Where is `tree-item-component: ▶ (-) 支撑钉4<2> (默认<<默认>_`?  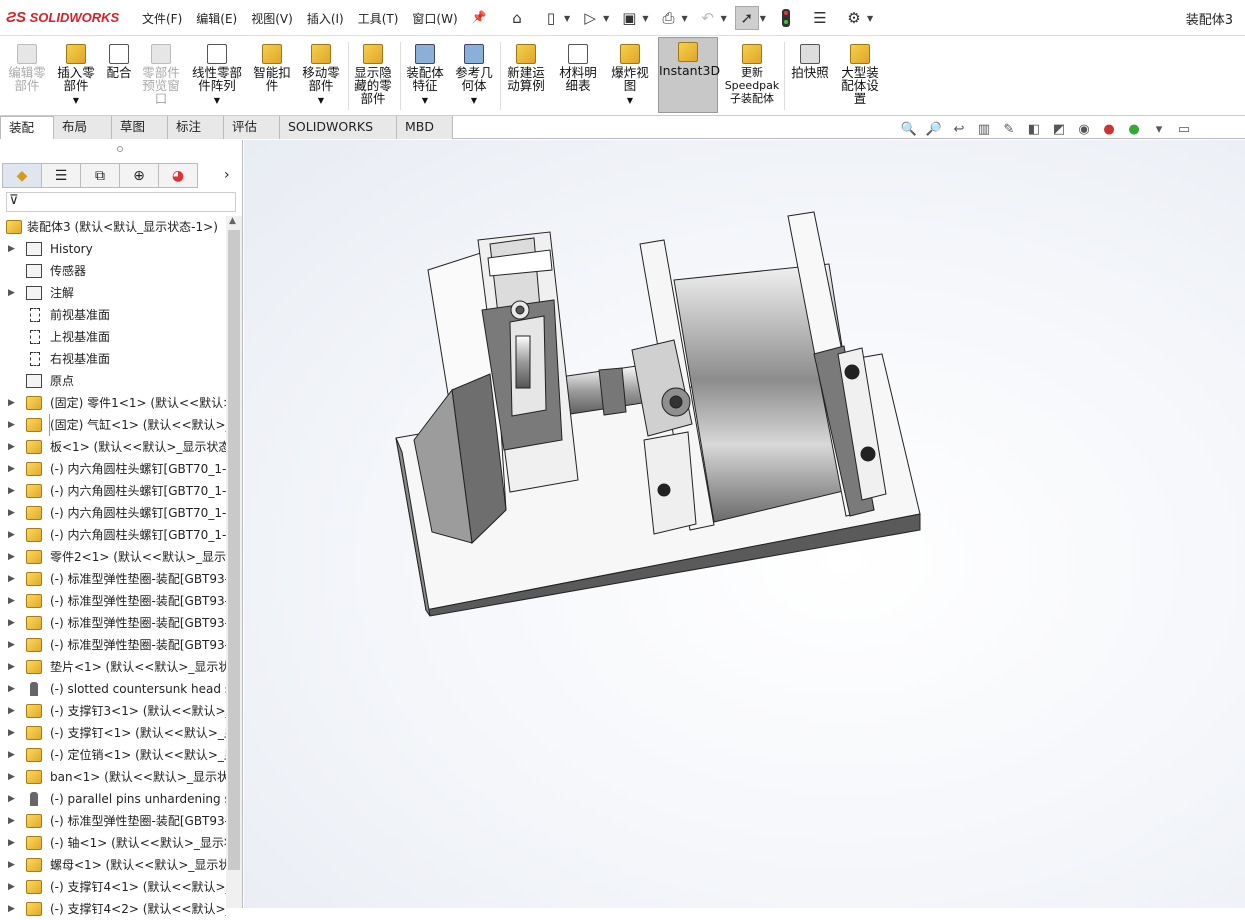 tree-item-component: ▶ (-) 支撑钉4<2> (默认<<默认>_ is located at coordinates (113, 909).